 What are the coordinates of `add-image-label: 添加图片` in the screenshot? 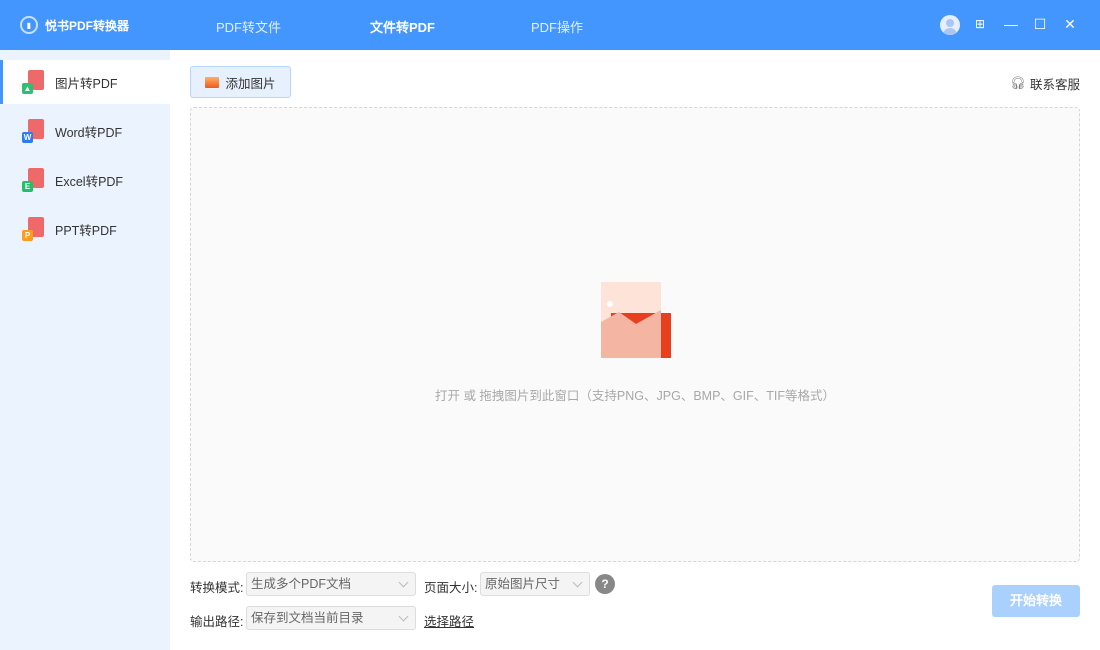 It's located at (250, 83).